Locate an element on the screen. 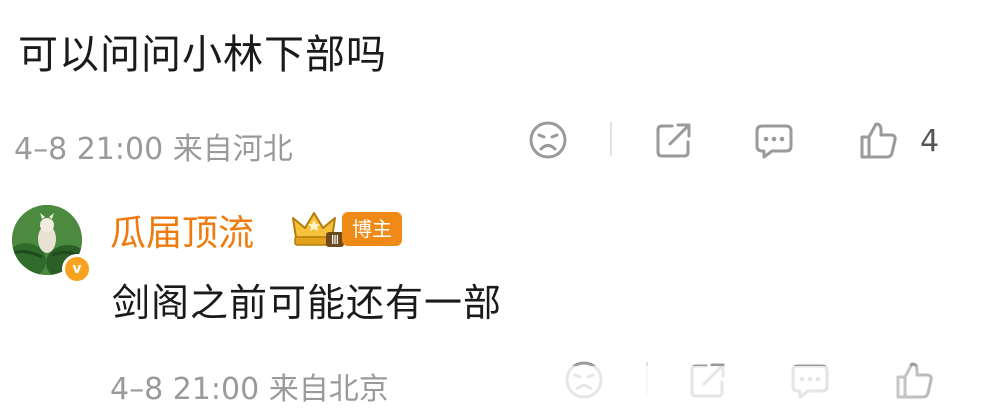  reply-author-name: 瓜届顶流 is located at coordinates (182, 230).